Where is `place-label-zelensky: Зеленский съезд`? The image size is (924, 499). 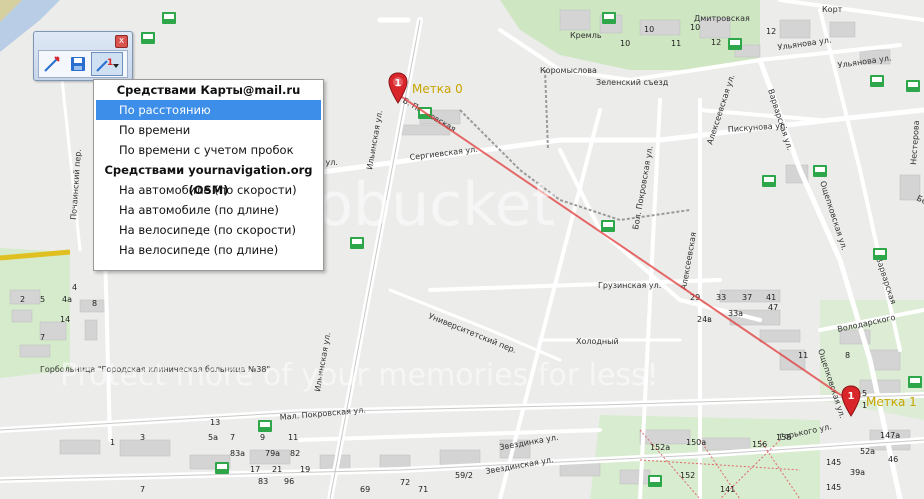
place-label-zelensky: Зеленский съезд is located at coordinates (632, 82).